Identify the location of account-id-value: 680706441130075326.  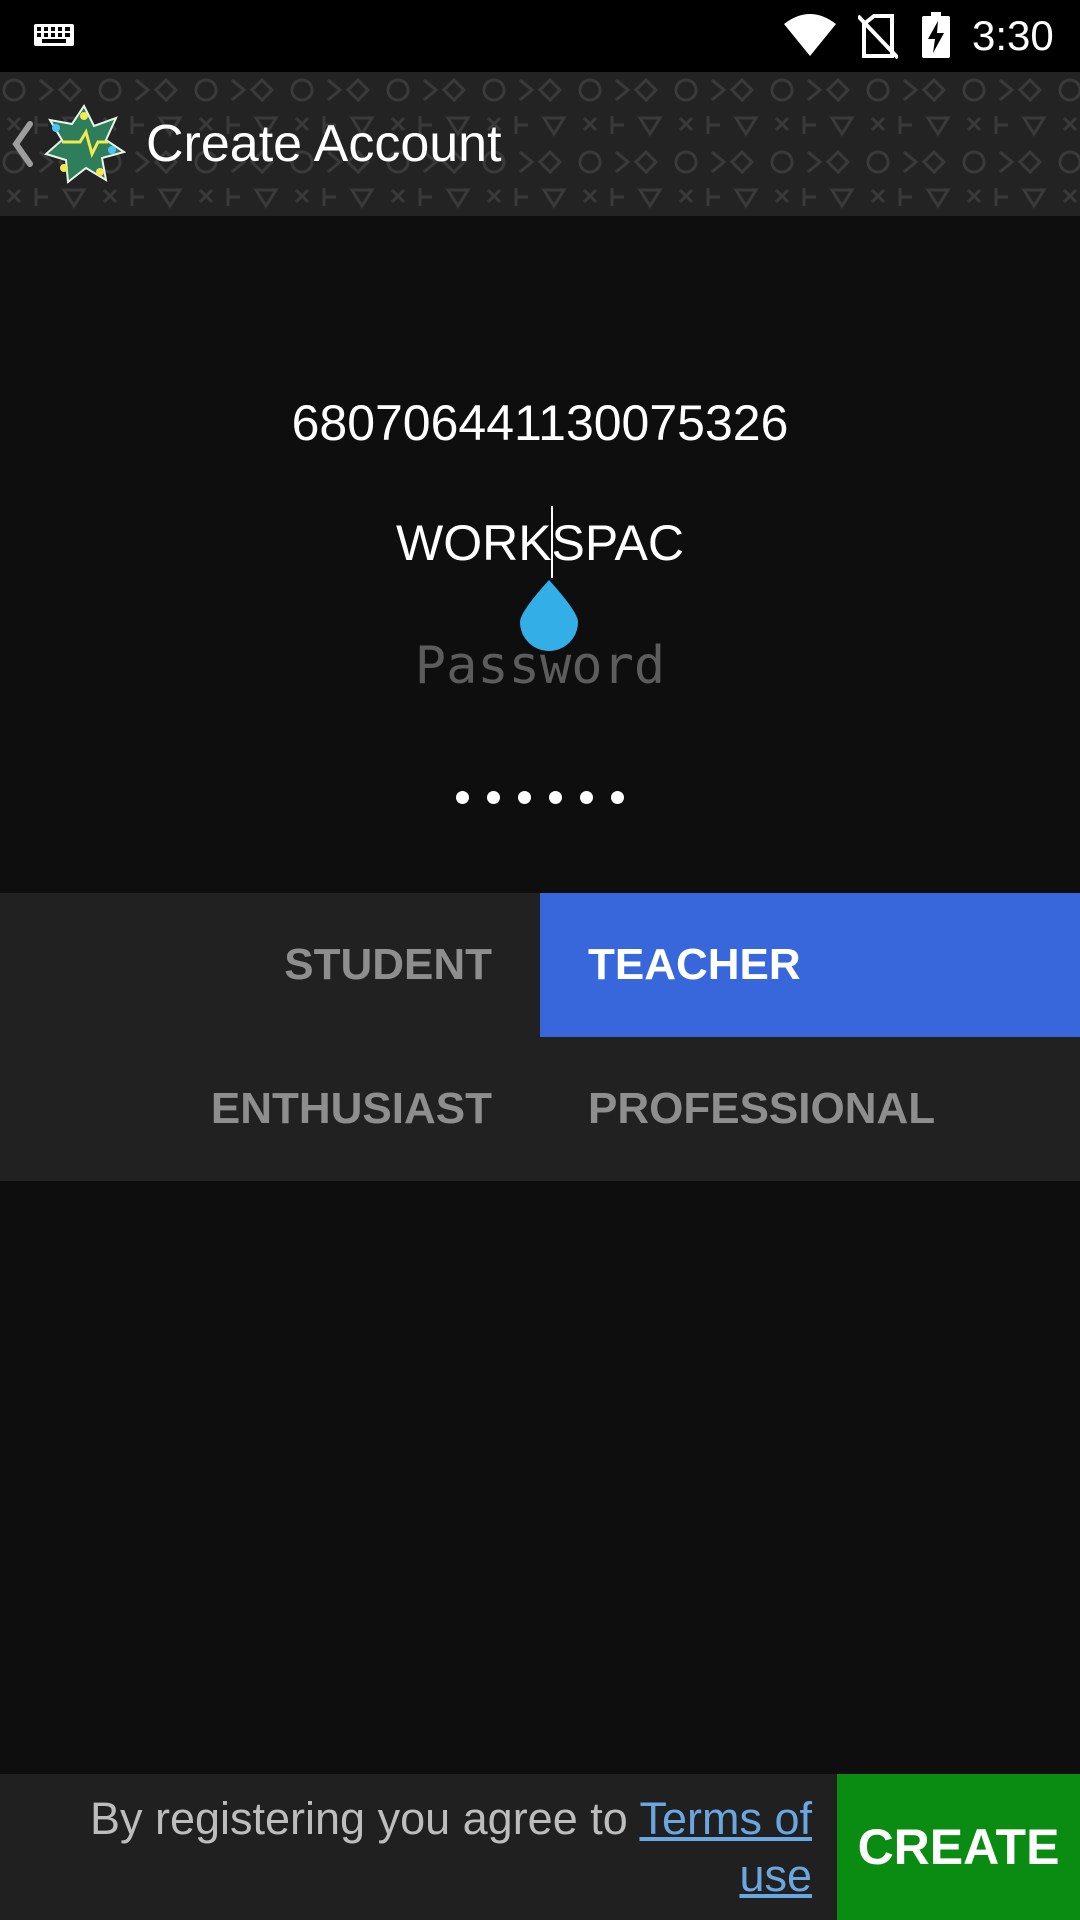
(540, 423).